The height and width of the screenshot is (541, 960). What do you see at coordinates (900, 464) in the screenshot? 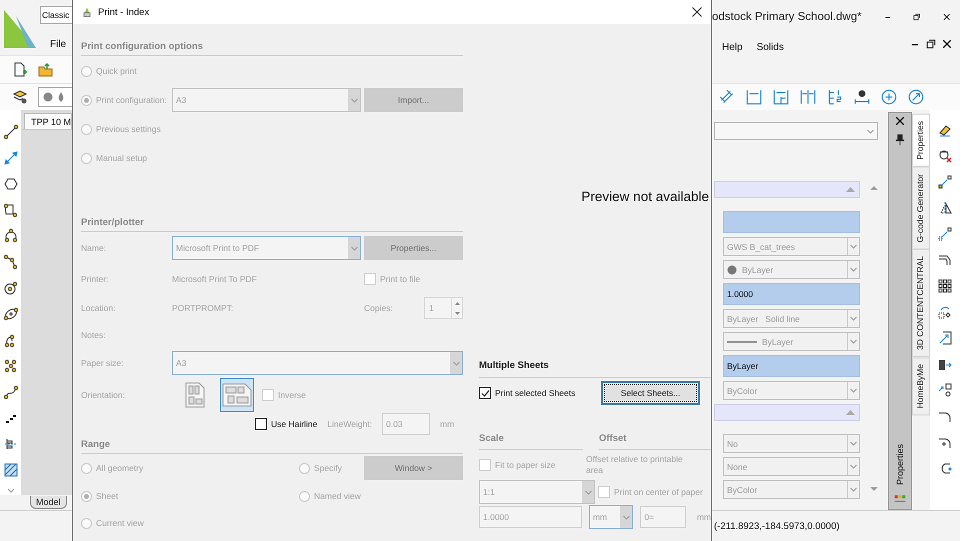
I see `panel-title: Properties` at bounding box center [900, 464].